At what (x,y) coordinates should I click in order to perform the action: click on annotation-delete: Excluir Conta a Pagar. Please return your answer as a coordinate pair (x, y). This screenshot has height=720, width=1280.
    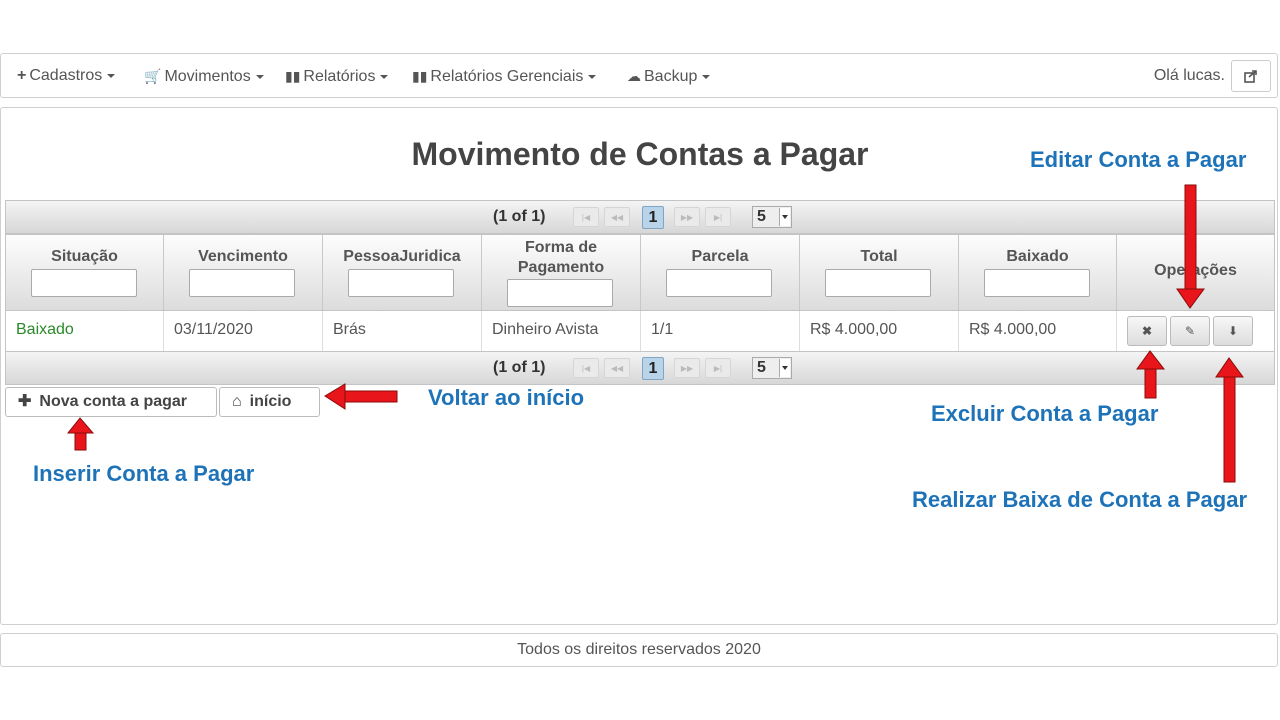
    Looking at the image, I should click on (1045, 413).